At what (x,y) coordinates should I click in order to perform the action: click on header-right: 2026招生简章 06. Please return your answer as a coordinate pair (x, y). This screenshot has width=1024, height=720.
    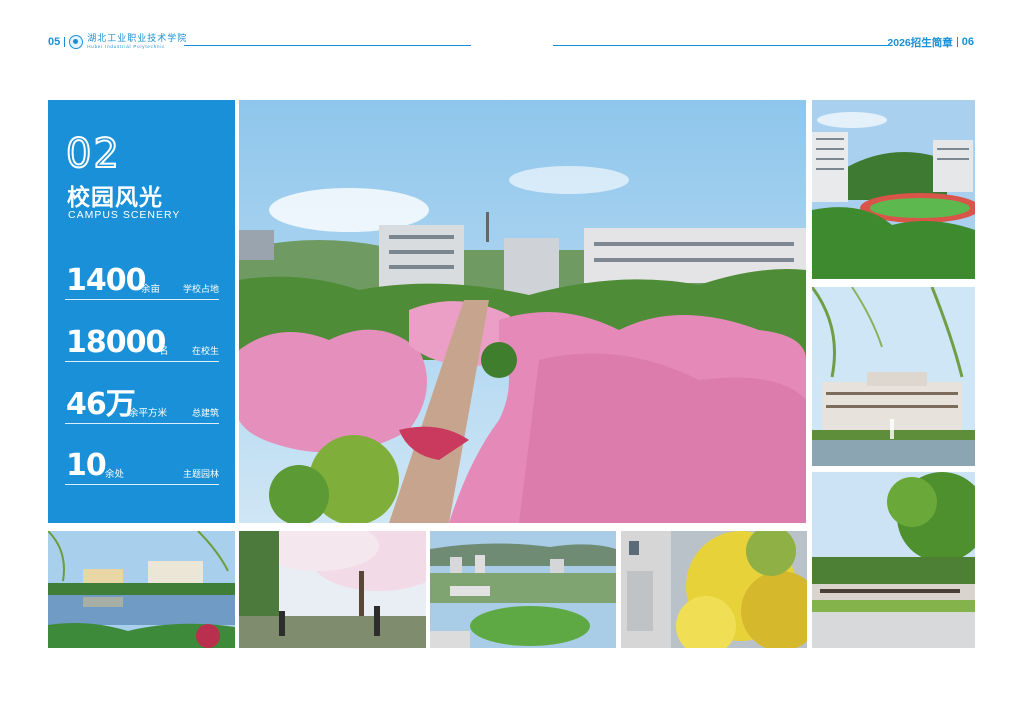
    Looking at the image, I should click on (930, 42).